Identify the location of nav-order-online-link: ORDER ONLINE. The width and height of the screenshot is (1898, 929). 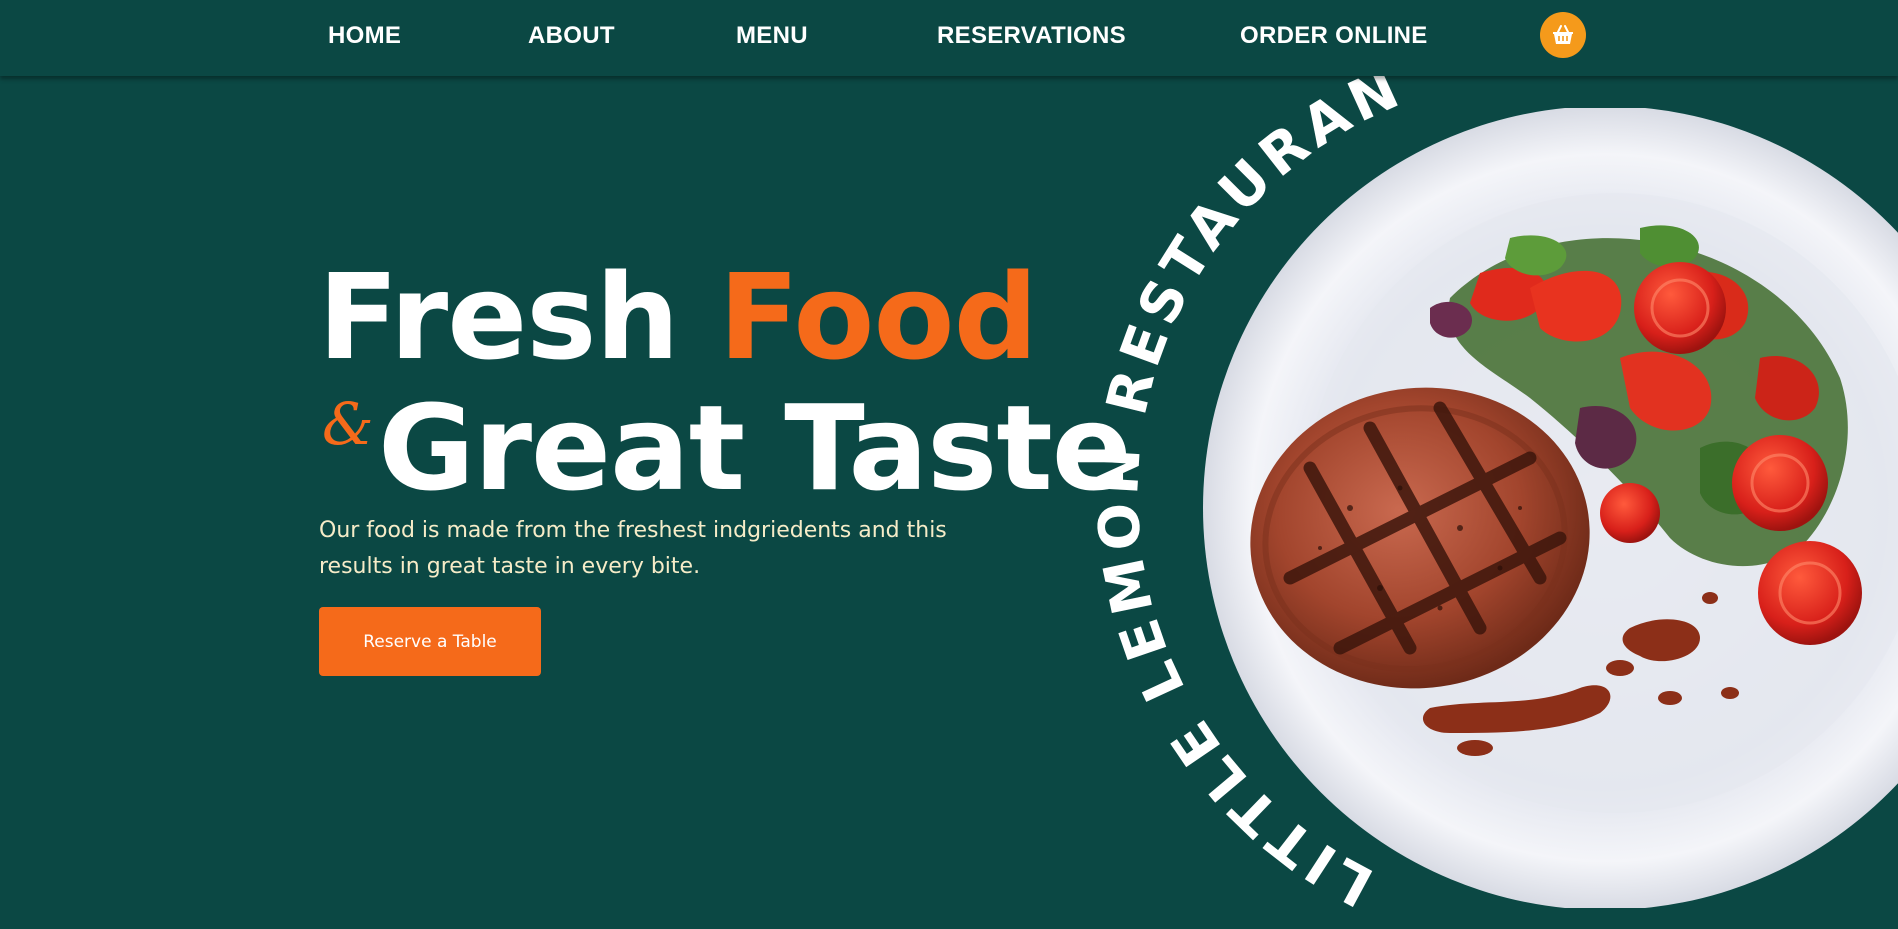
(1334, 36).